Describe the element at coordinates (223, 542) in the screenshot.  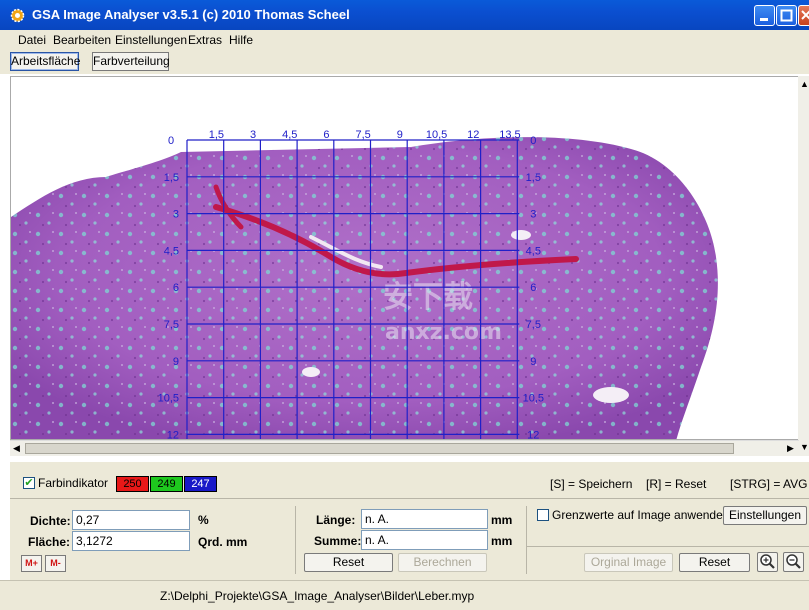
I see `flaeche-unit: Qrd. mm` at that location.